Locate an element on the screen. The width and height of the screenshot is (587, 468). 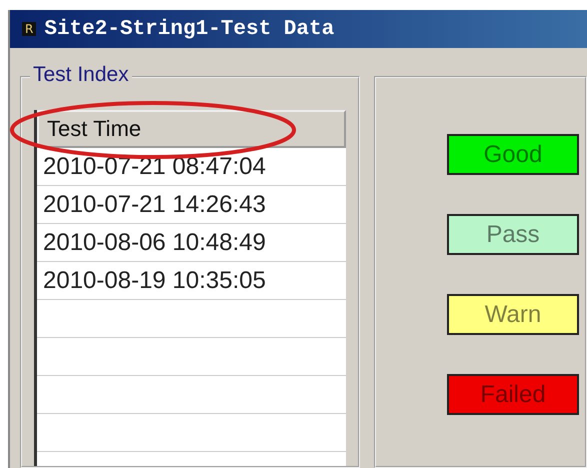
status-legend-badge: Good is located at coordinates (513, 154).